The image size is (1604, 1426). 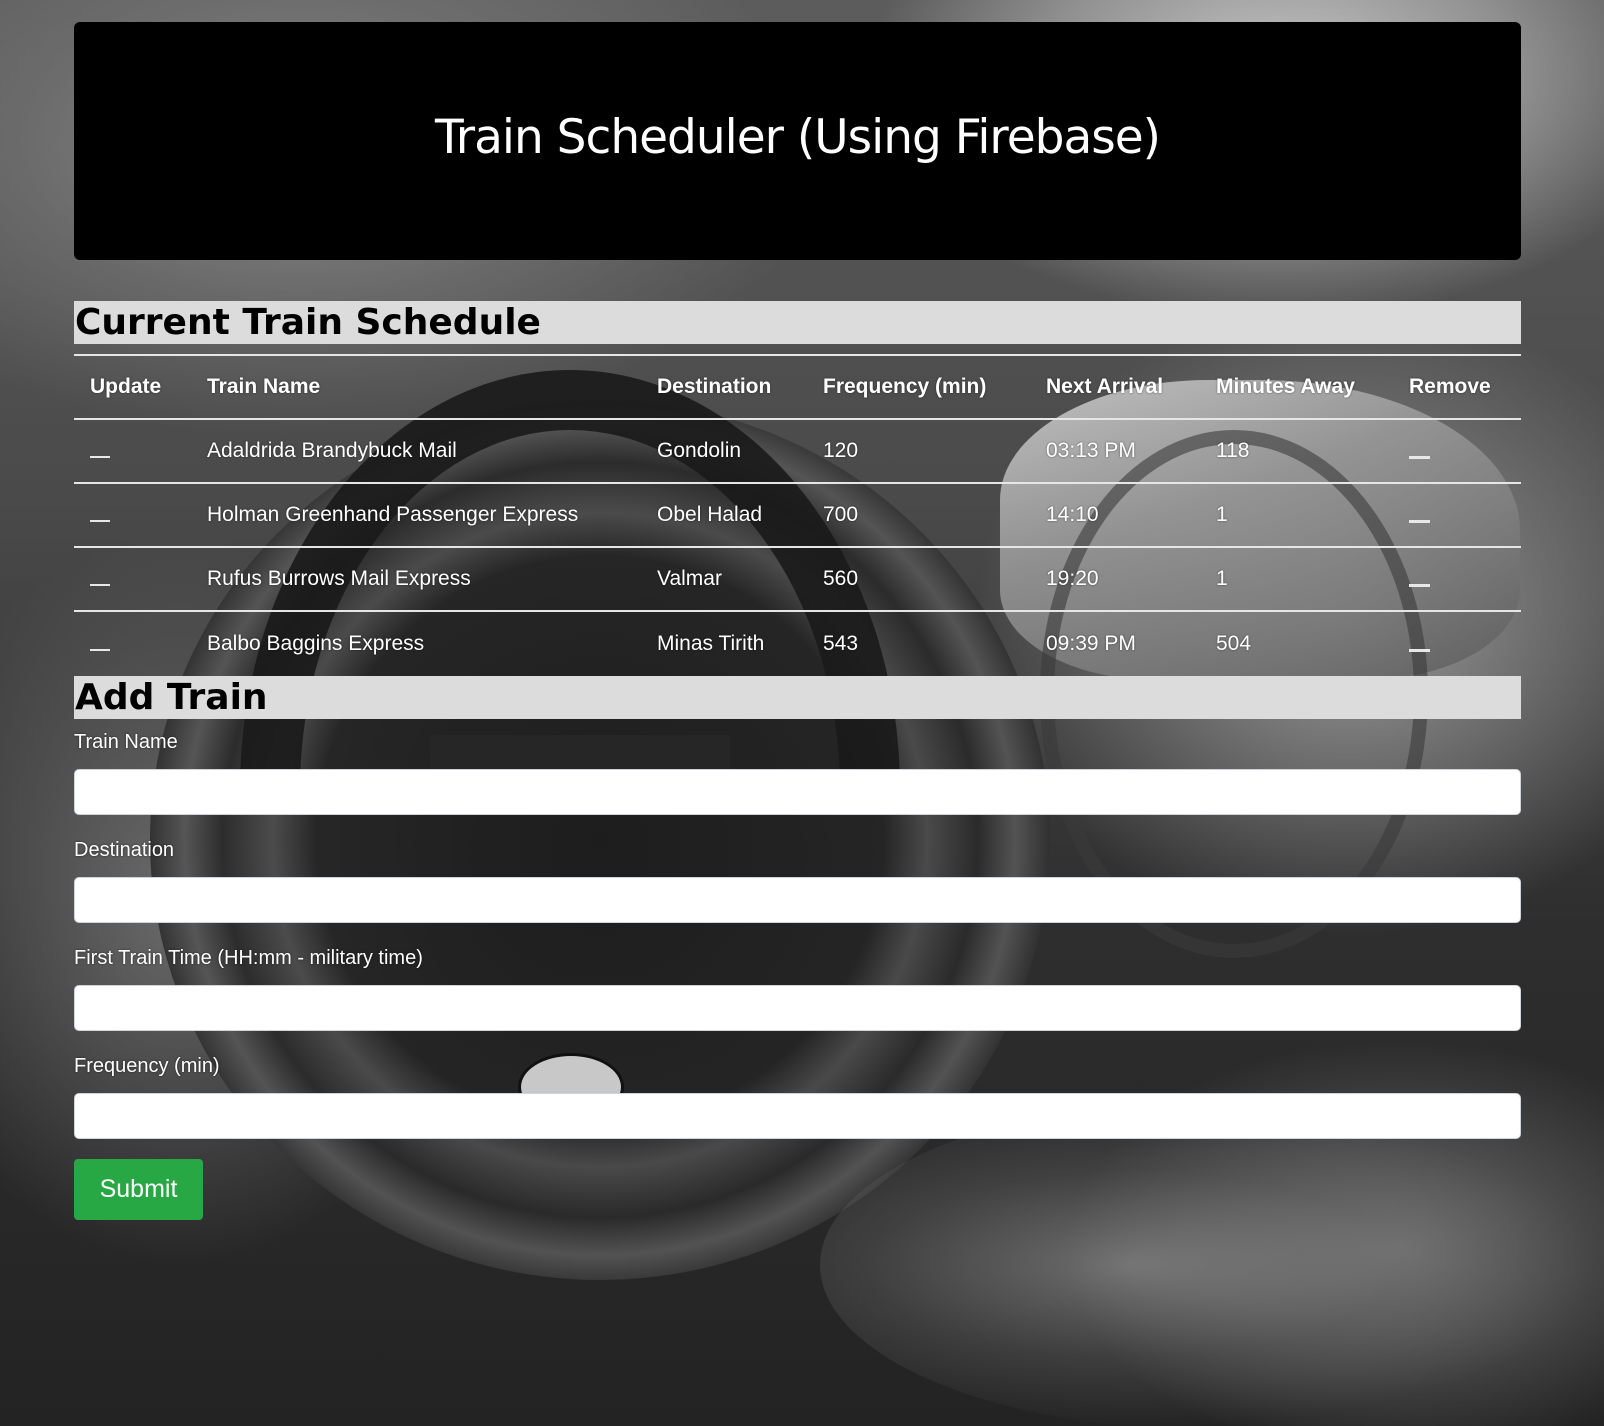 What do you see at coordinates (918, 515) in the screenshot?
I see `frequency-cell: 700` at bounding box center [918, 515].